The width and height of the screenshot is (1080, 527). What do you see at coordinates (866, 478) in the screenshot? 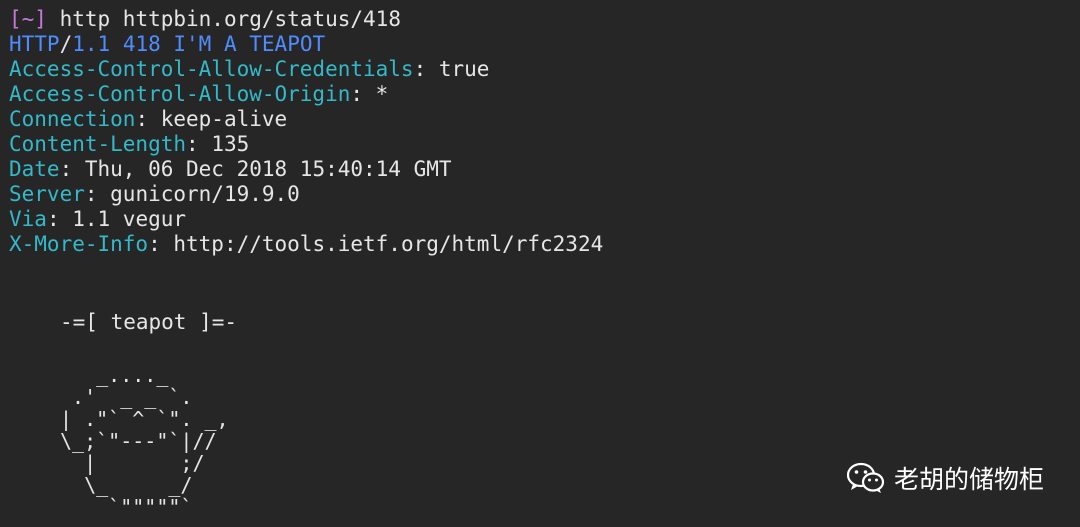
I see `wechat-icon` at bounding box center [866, 478].